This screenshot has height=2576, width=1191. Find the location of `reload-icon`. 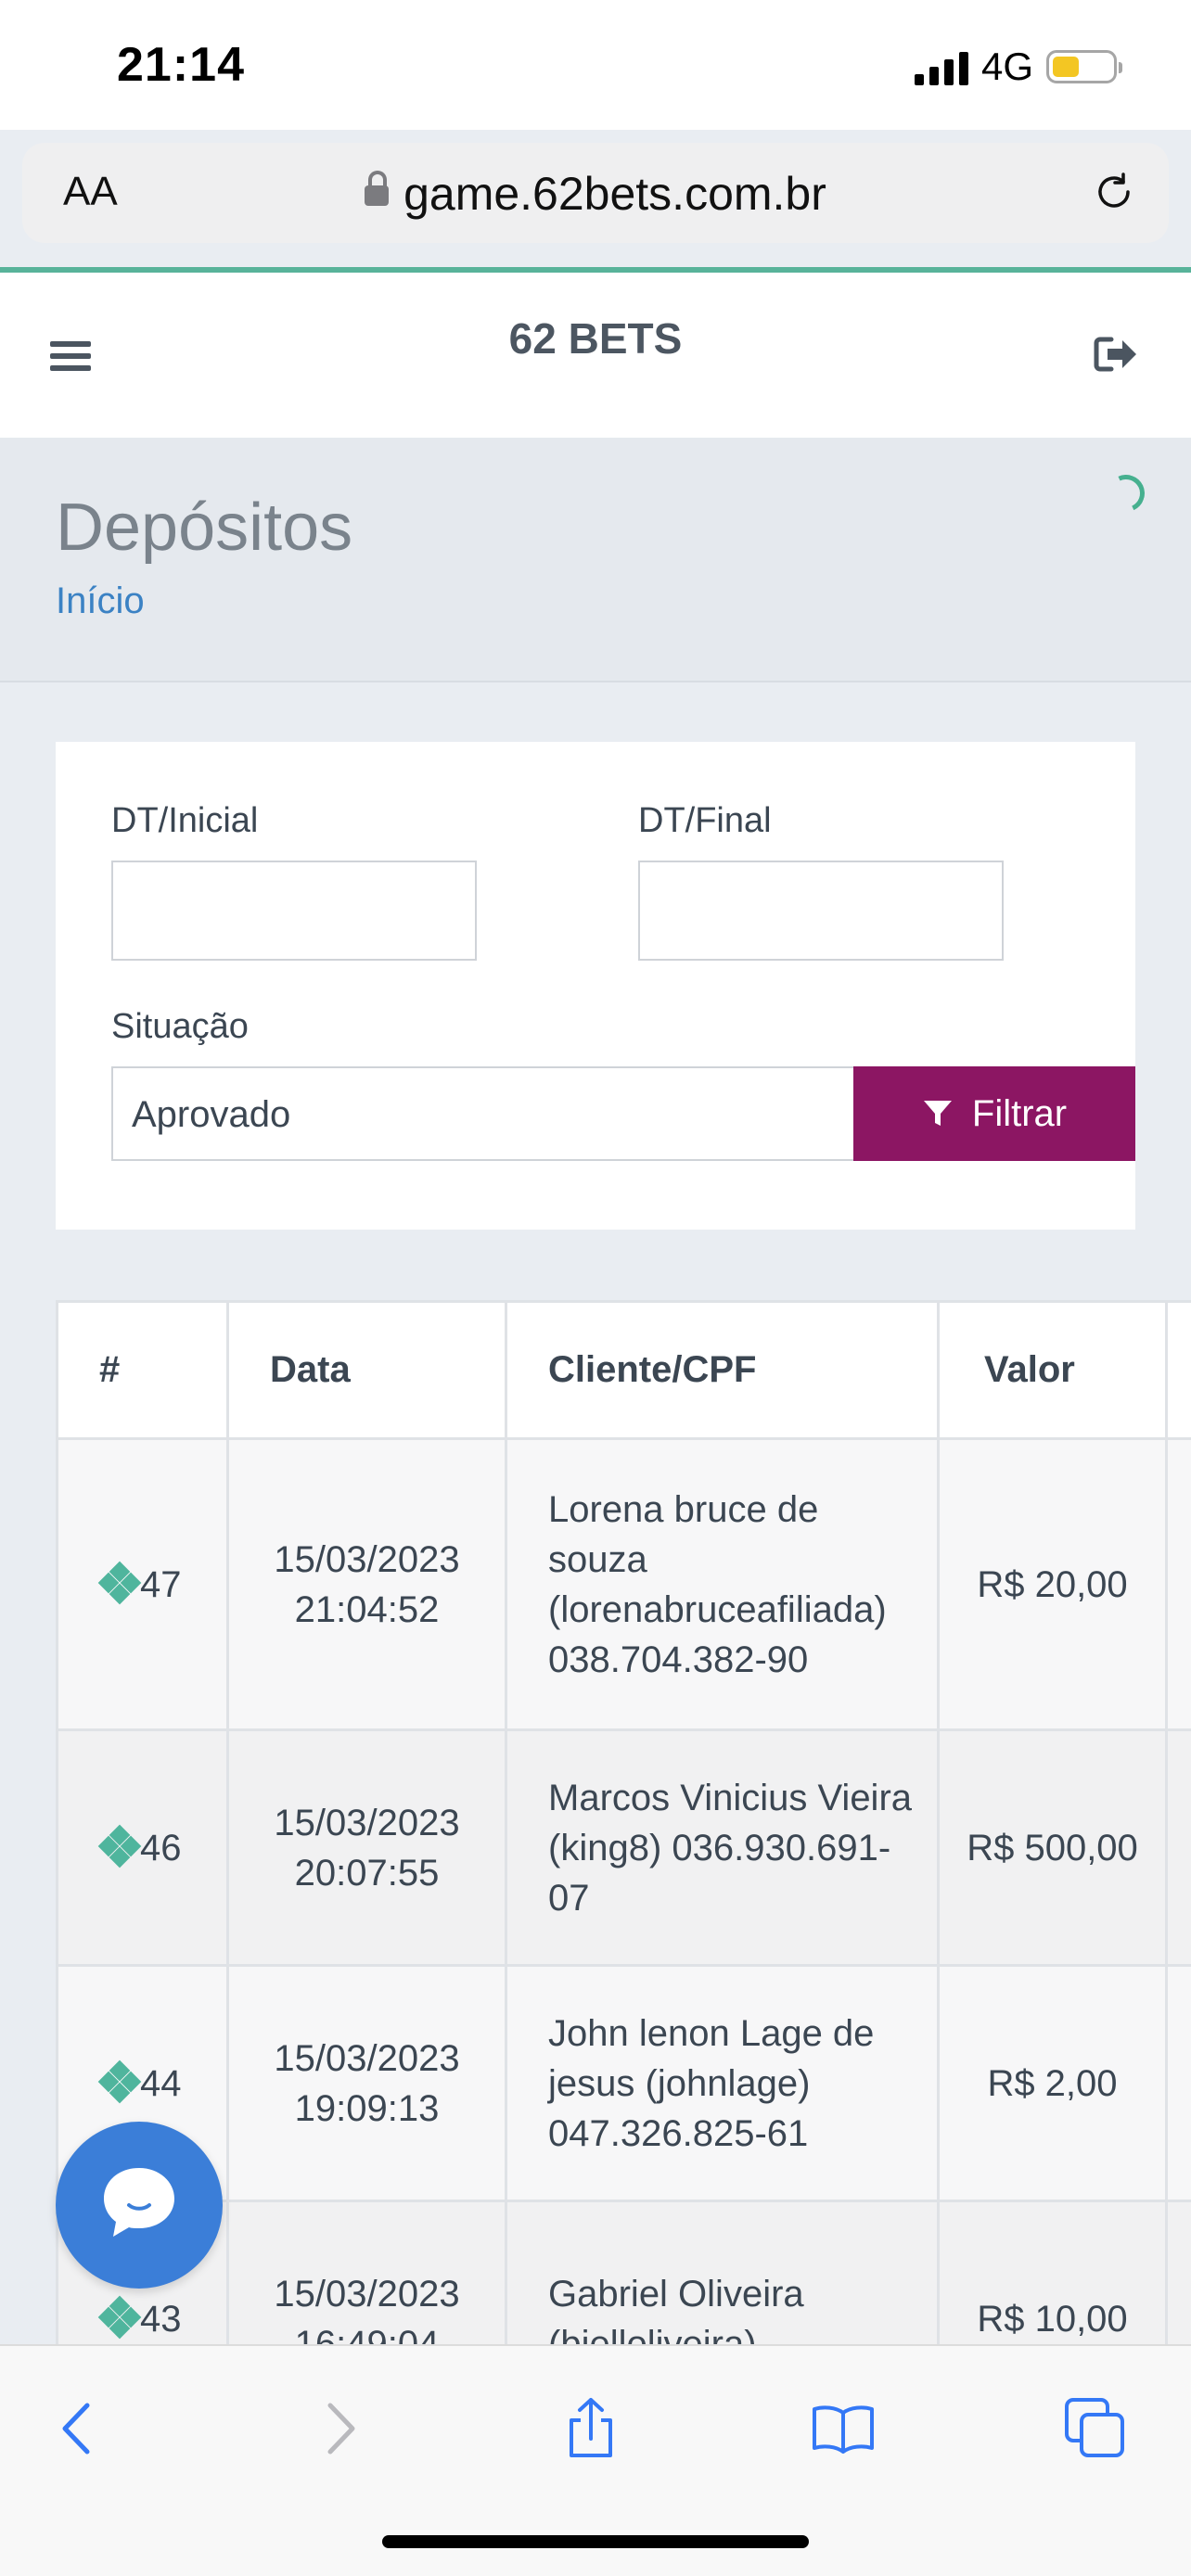

reload-icon is located at coordinates (1114, 192).